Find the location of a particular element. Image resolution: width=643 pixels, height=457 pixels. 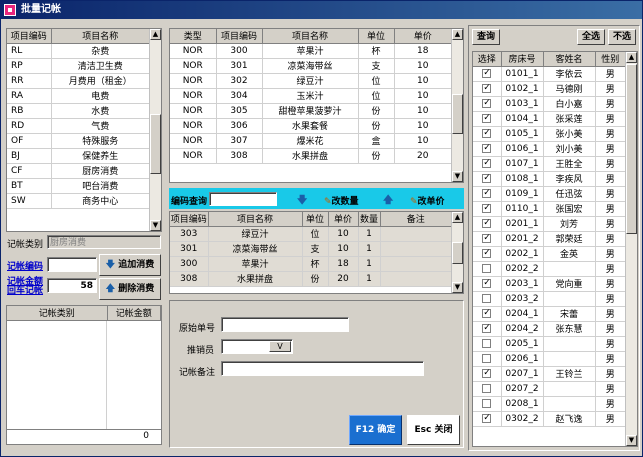

room-row: 0201_1刘芳男 is located at coordinates (549, 224).